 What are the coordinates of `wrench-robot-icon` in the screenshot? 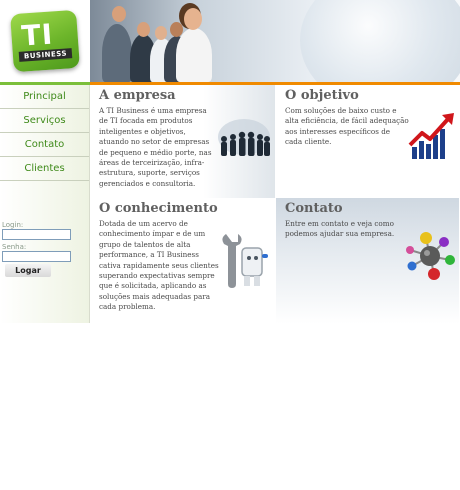 It's located at (245, 261).